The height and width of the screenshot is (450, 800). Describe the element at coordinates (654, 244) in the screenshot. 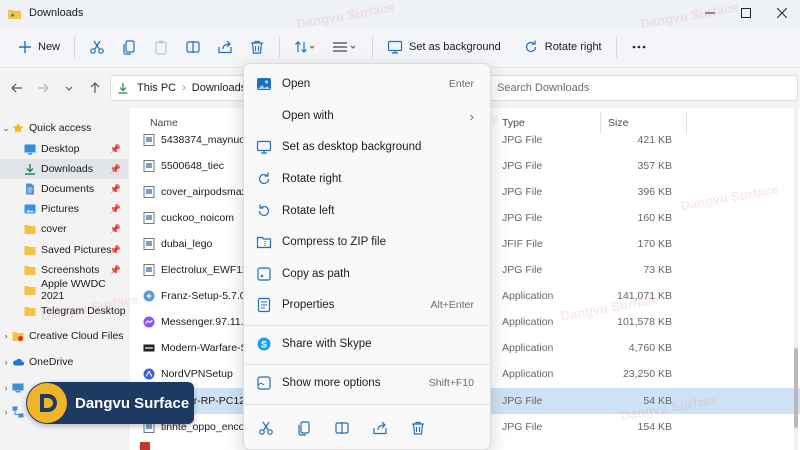

I see `file-size: 170 KB` at that location.